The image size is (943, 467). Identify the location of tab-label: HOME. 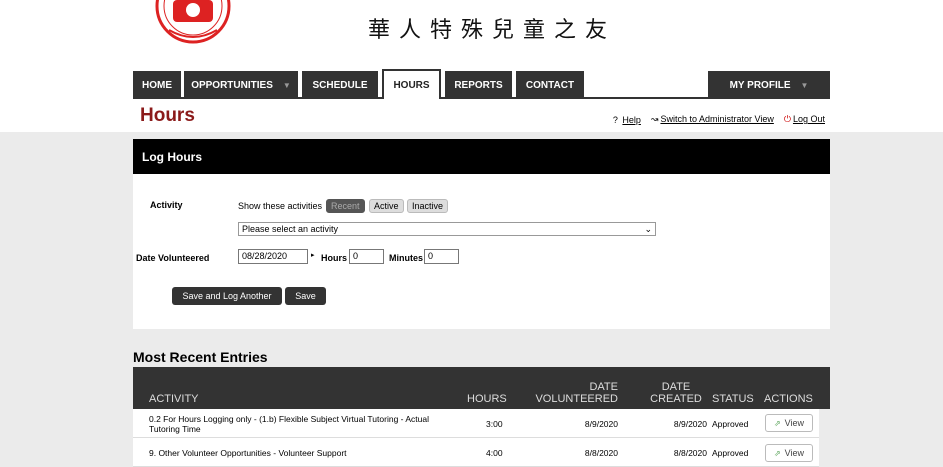
(157, 85).